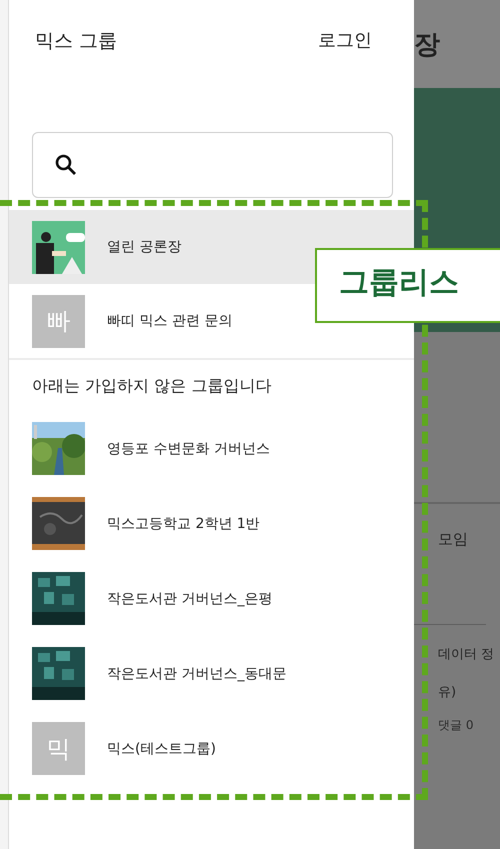 This screenshot has height=849, width=500. What do you see at coordinates (427, 45) in the screenshot?
I see `page-title-fragment: 장` at bounding box center [427, 45].